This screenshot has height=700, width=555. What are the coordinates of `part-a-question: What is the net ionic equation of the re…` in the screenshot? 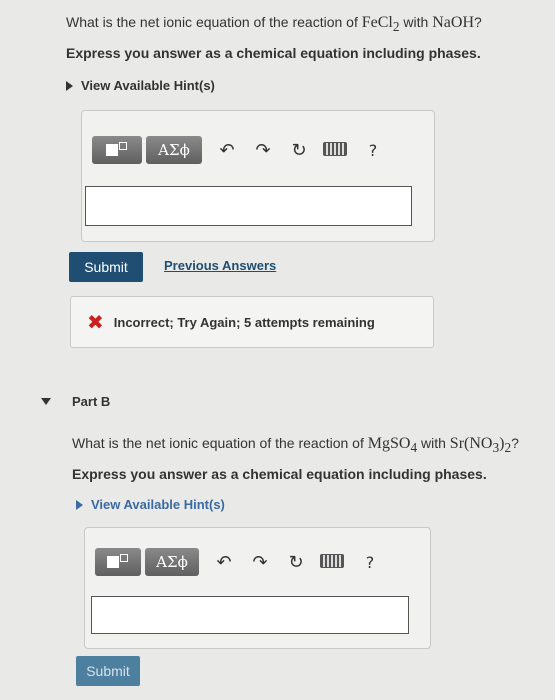 It's located at (274, 24).